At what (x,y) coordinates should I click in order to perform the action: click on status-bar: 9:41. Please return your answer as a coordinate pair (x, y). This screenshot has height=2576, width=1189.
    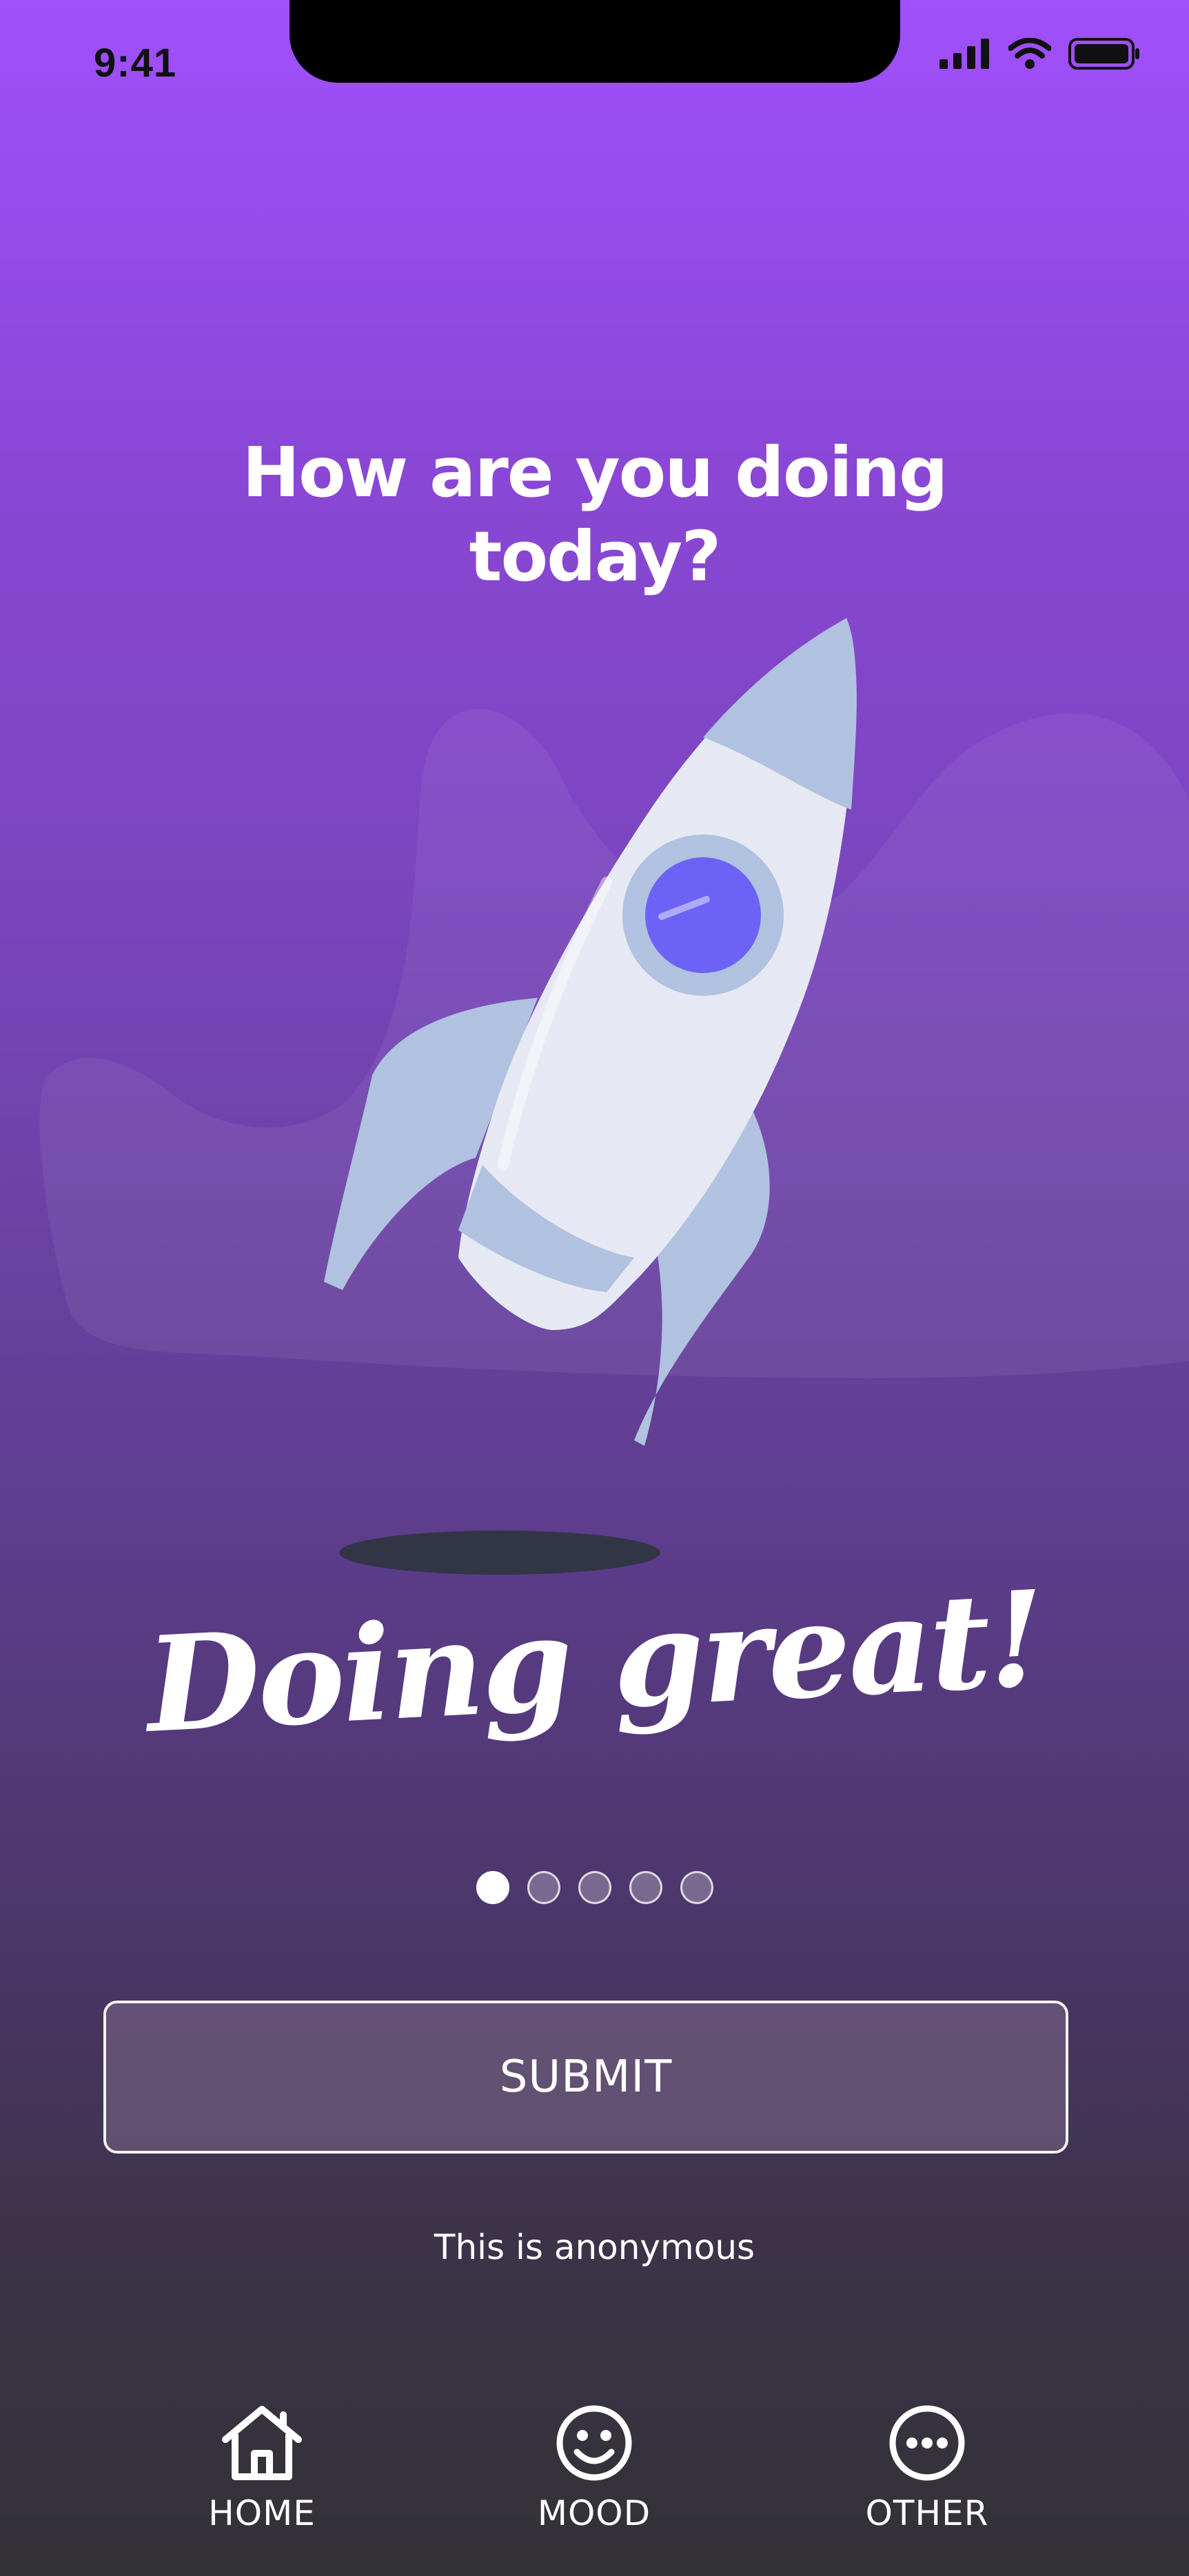
    Looking at the image, I should click on (594, 55).